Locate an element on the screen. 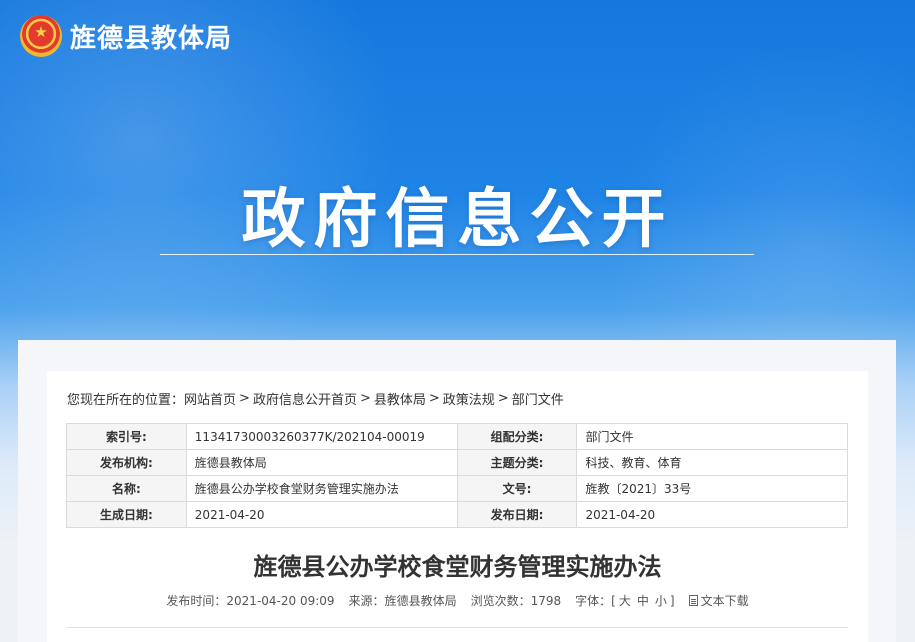 The image size is (915, 642). info-label: 发布日期: is located at coordinates (517, 514).